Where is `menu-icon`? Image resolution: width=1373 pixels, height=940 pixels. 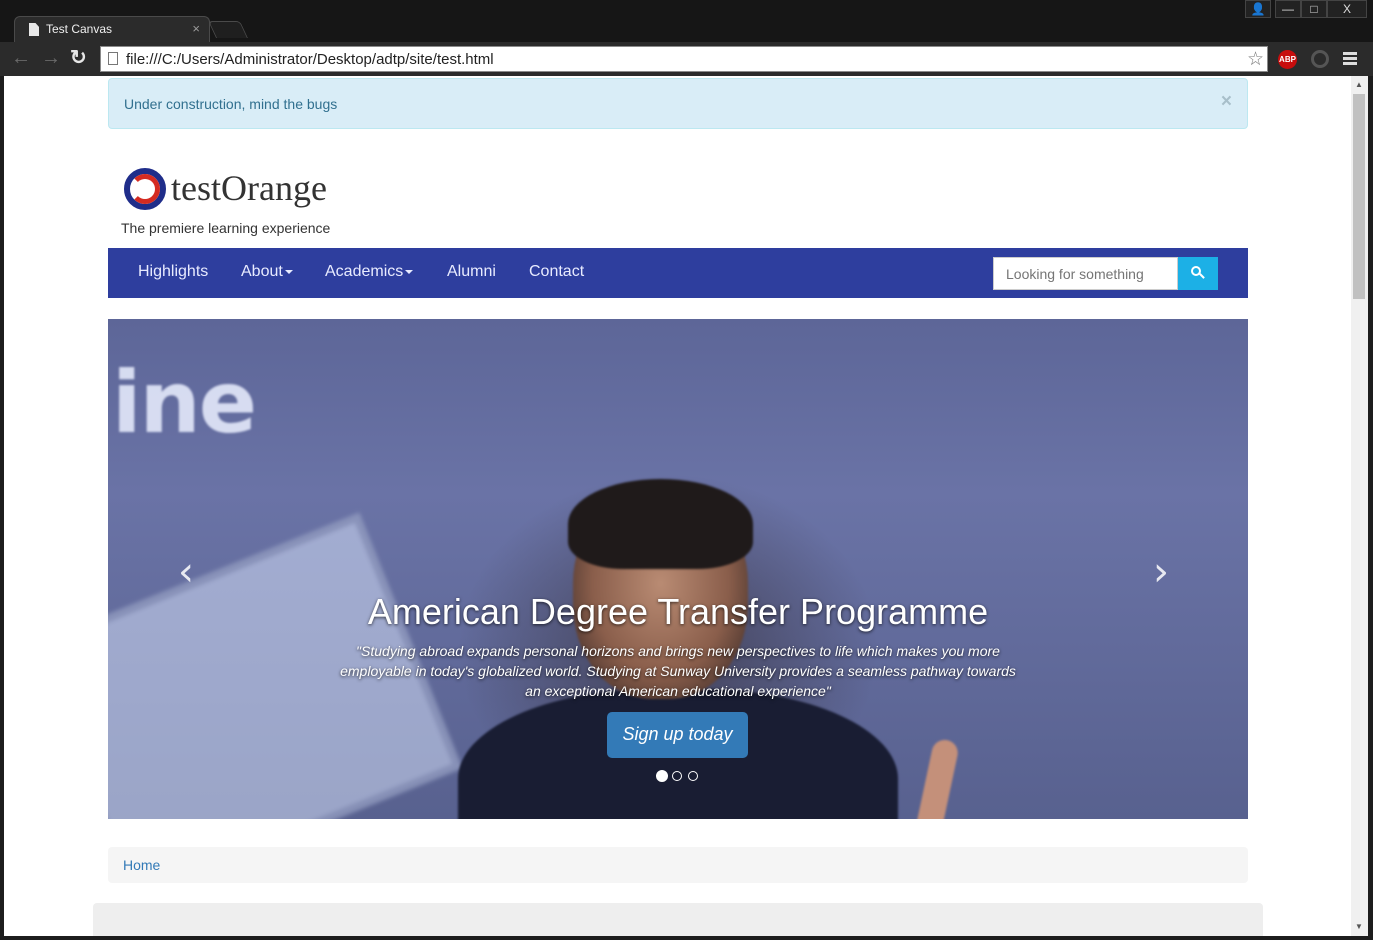 menu-icon is located at coordinates (1350, 59).